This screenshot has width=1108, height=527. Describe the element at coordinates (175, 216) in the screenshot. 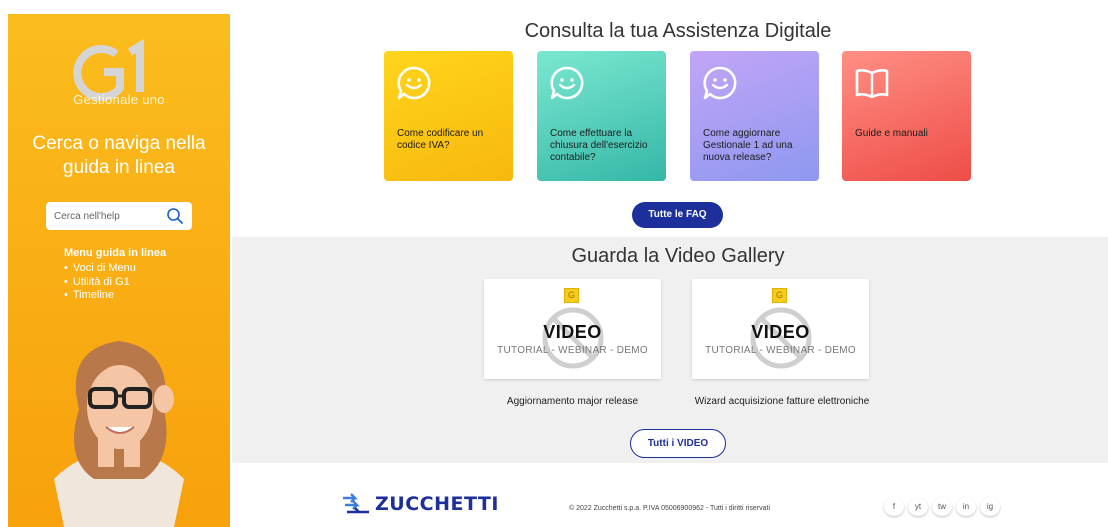

I see `search-icon` at that location.